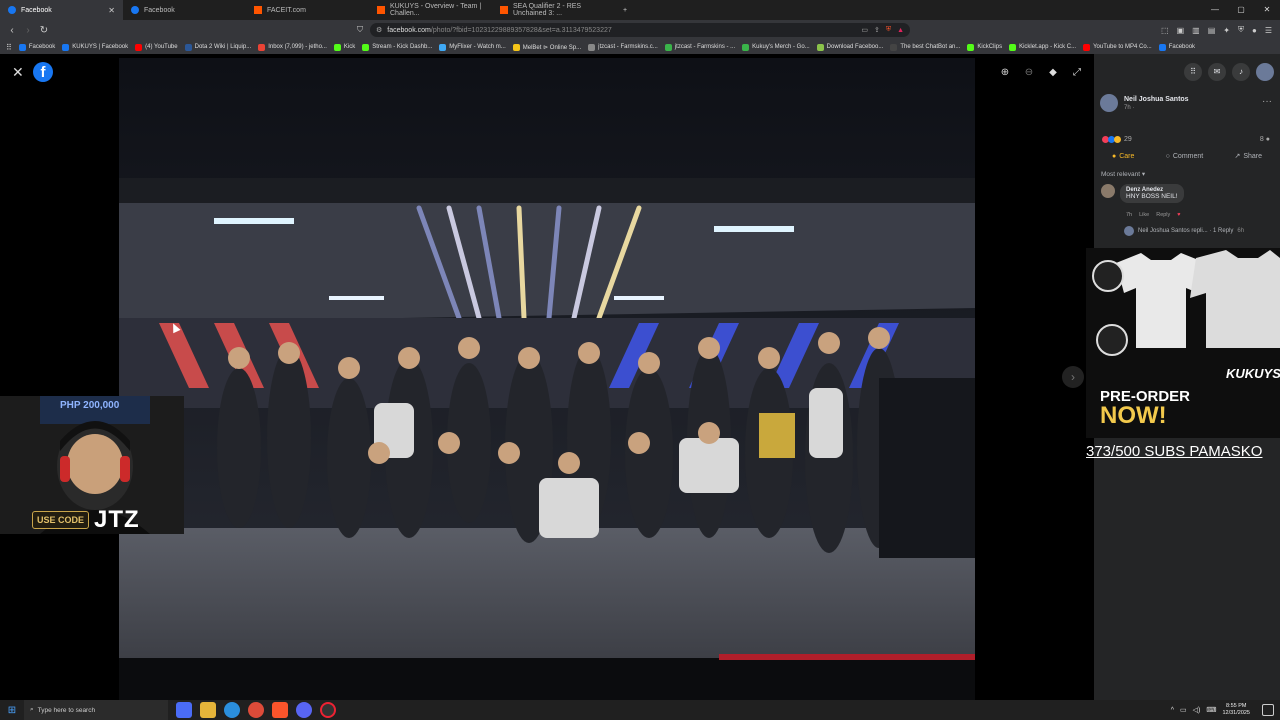  I want to click on taskbar-search: ⌕ Type here to search, so click(96, 710).